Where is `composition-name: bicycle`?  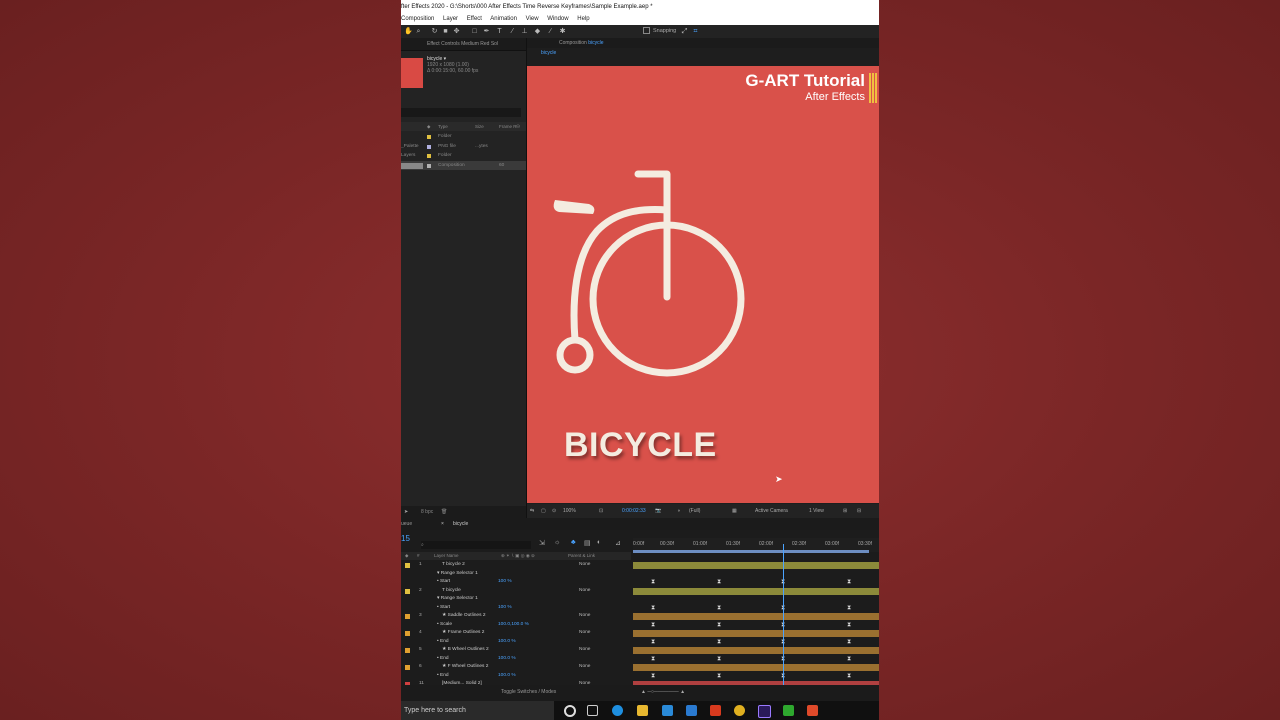
composition-name: bicycle is located at coordinates (595, 43).